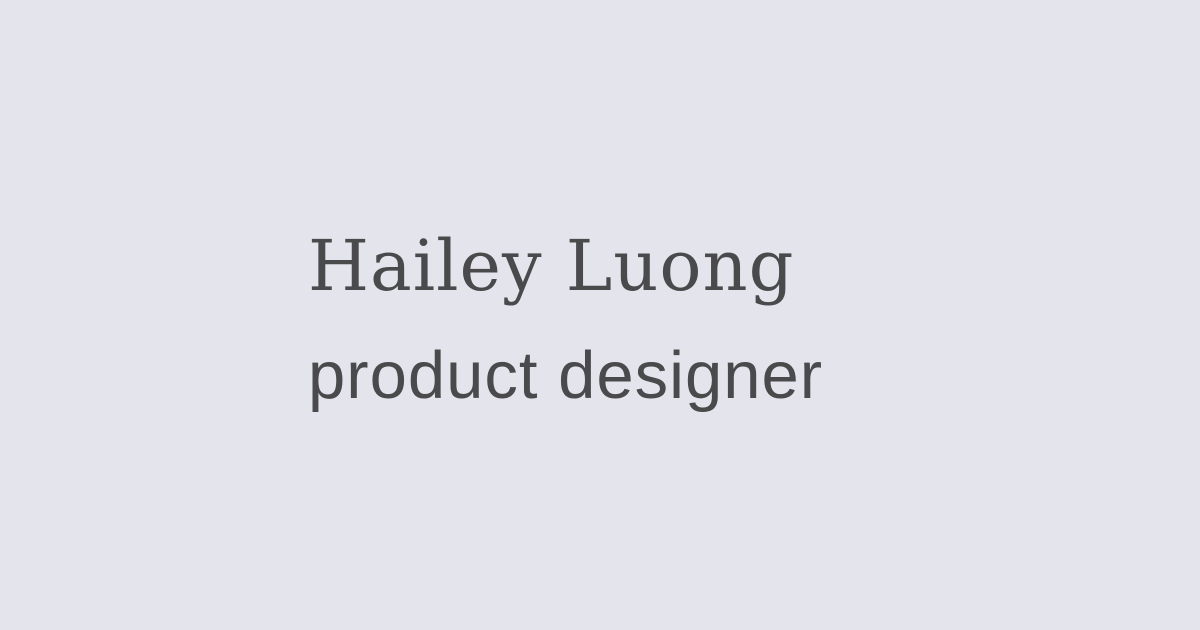 The height and width of the screenshot is (630, 1200). I want to click on person-name: Hailey Luong, so click(551, 266).